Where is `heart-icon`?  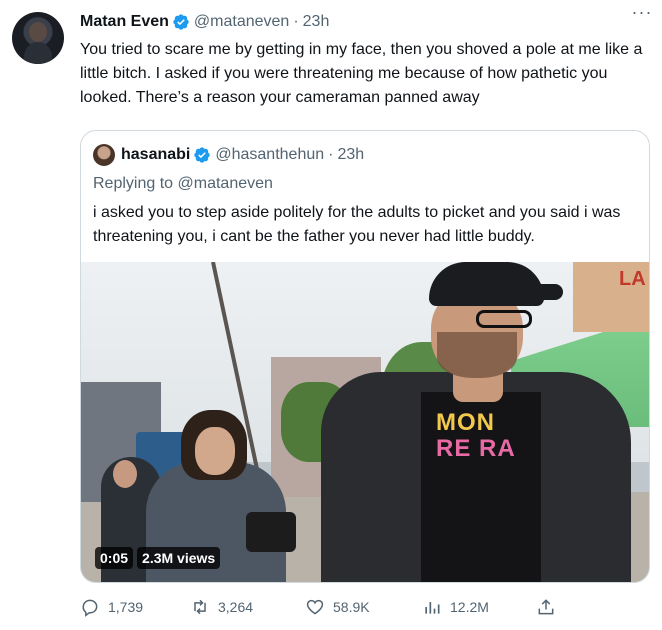
heart-icon is located at coordinates (315, 607).